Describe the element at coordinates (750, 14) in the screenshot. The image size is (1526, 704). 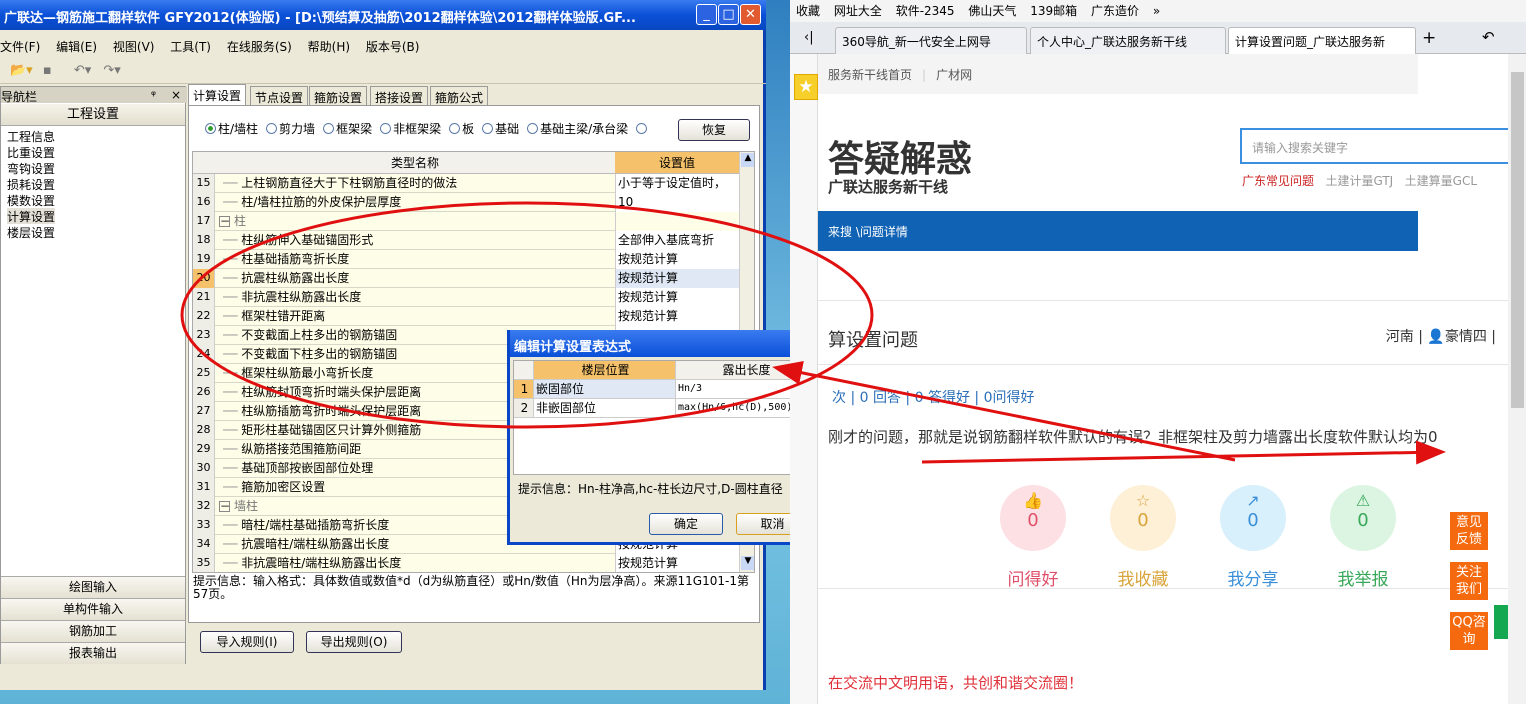
I see `close-button: ✕` at that location.